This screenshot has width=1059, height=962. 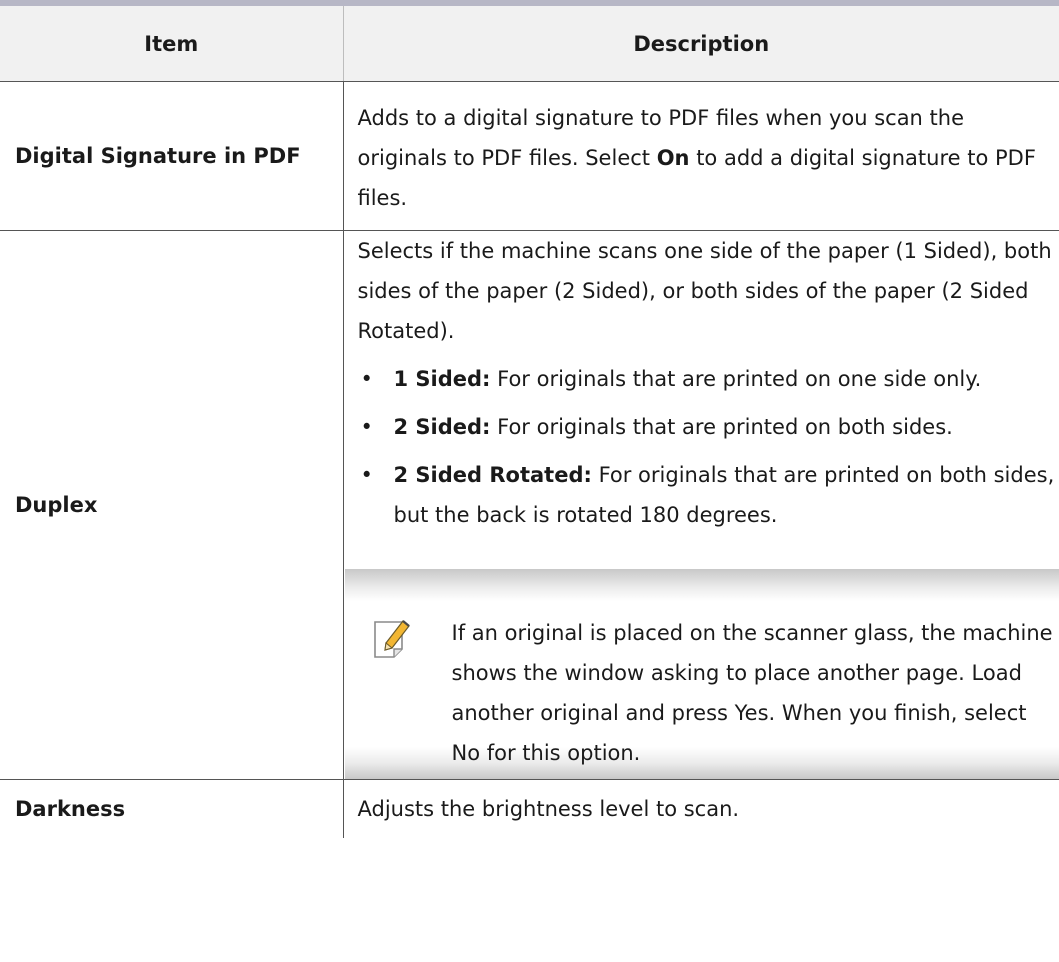 I want to click on column-header-description: Description, so click(x=701, y=44).